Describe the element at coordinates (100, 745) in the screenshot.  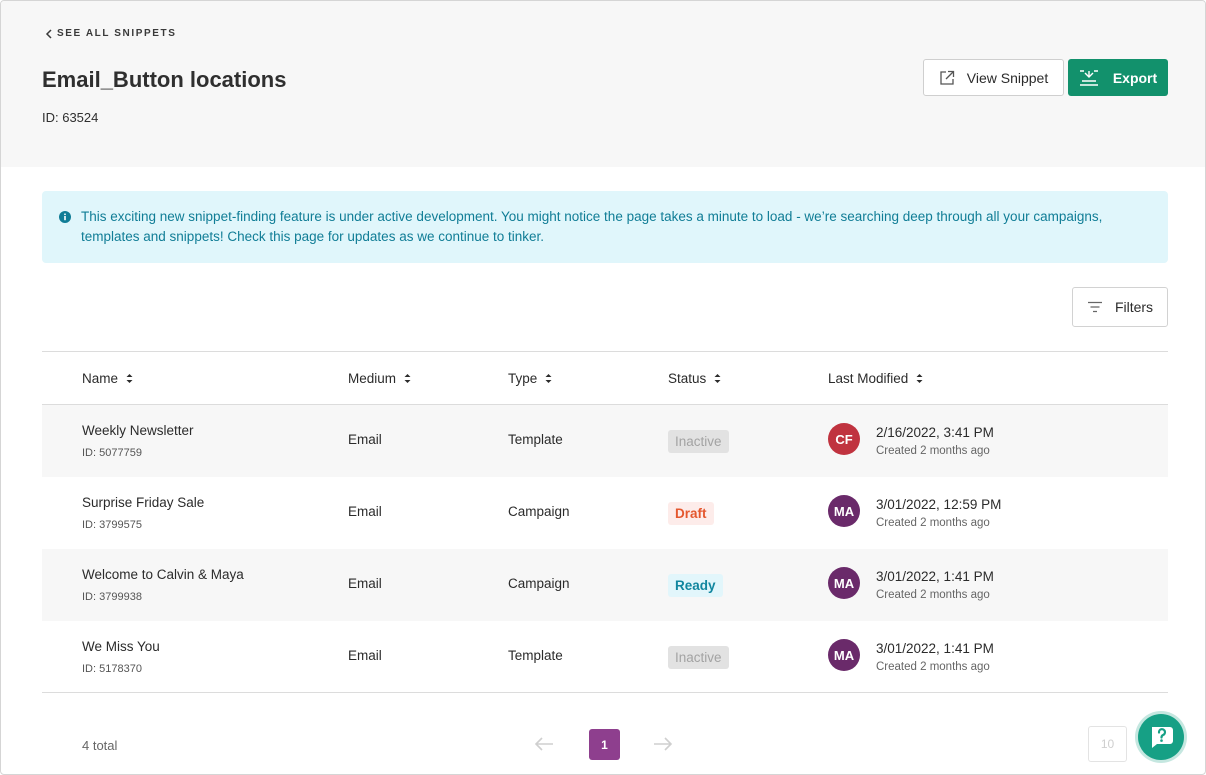
I see `total-count: 4 total` at that location.